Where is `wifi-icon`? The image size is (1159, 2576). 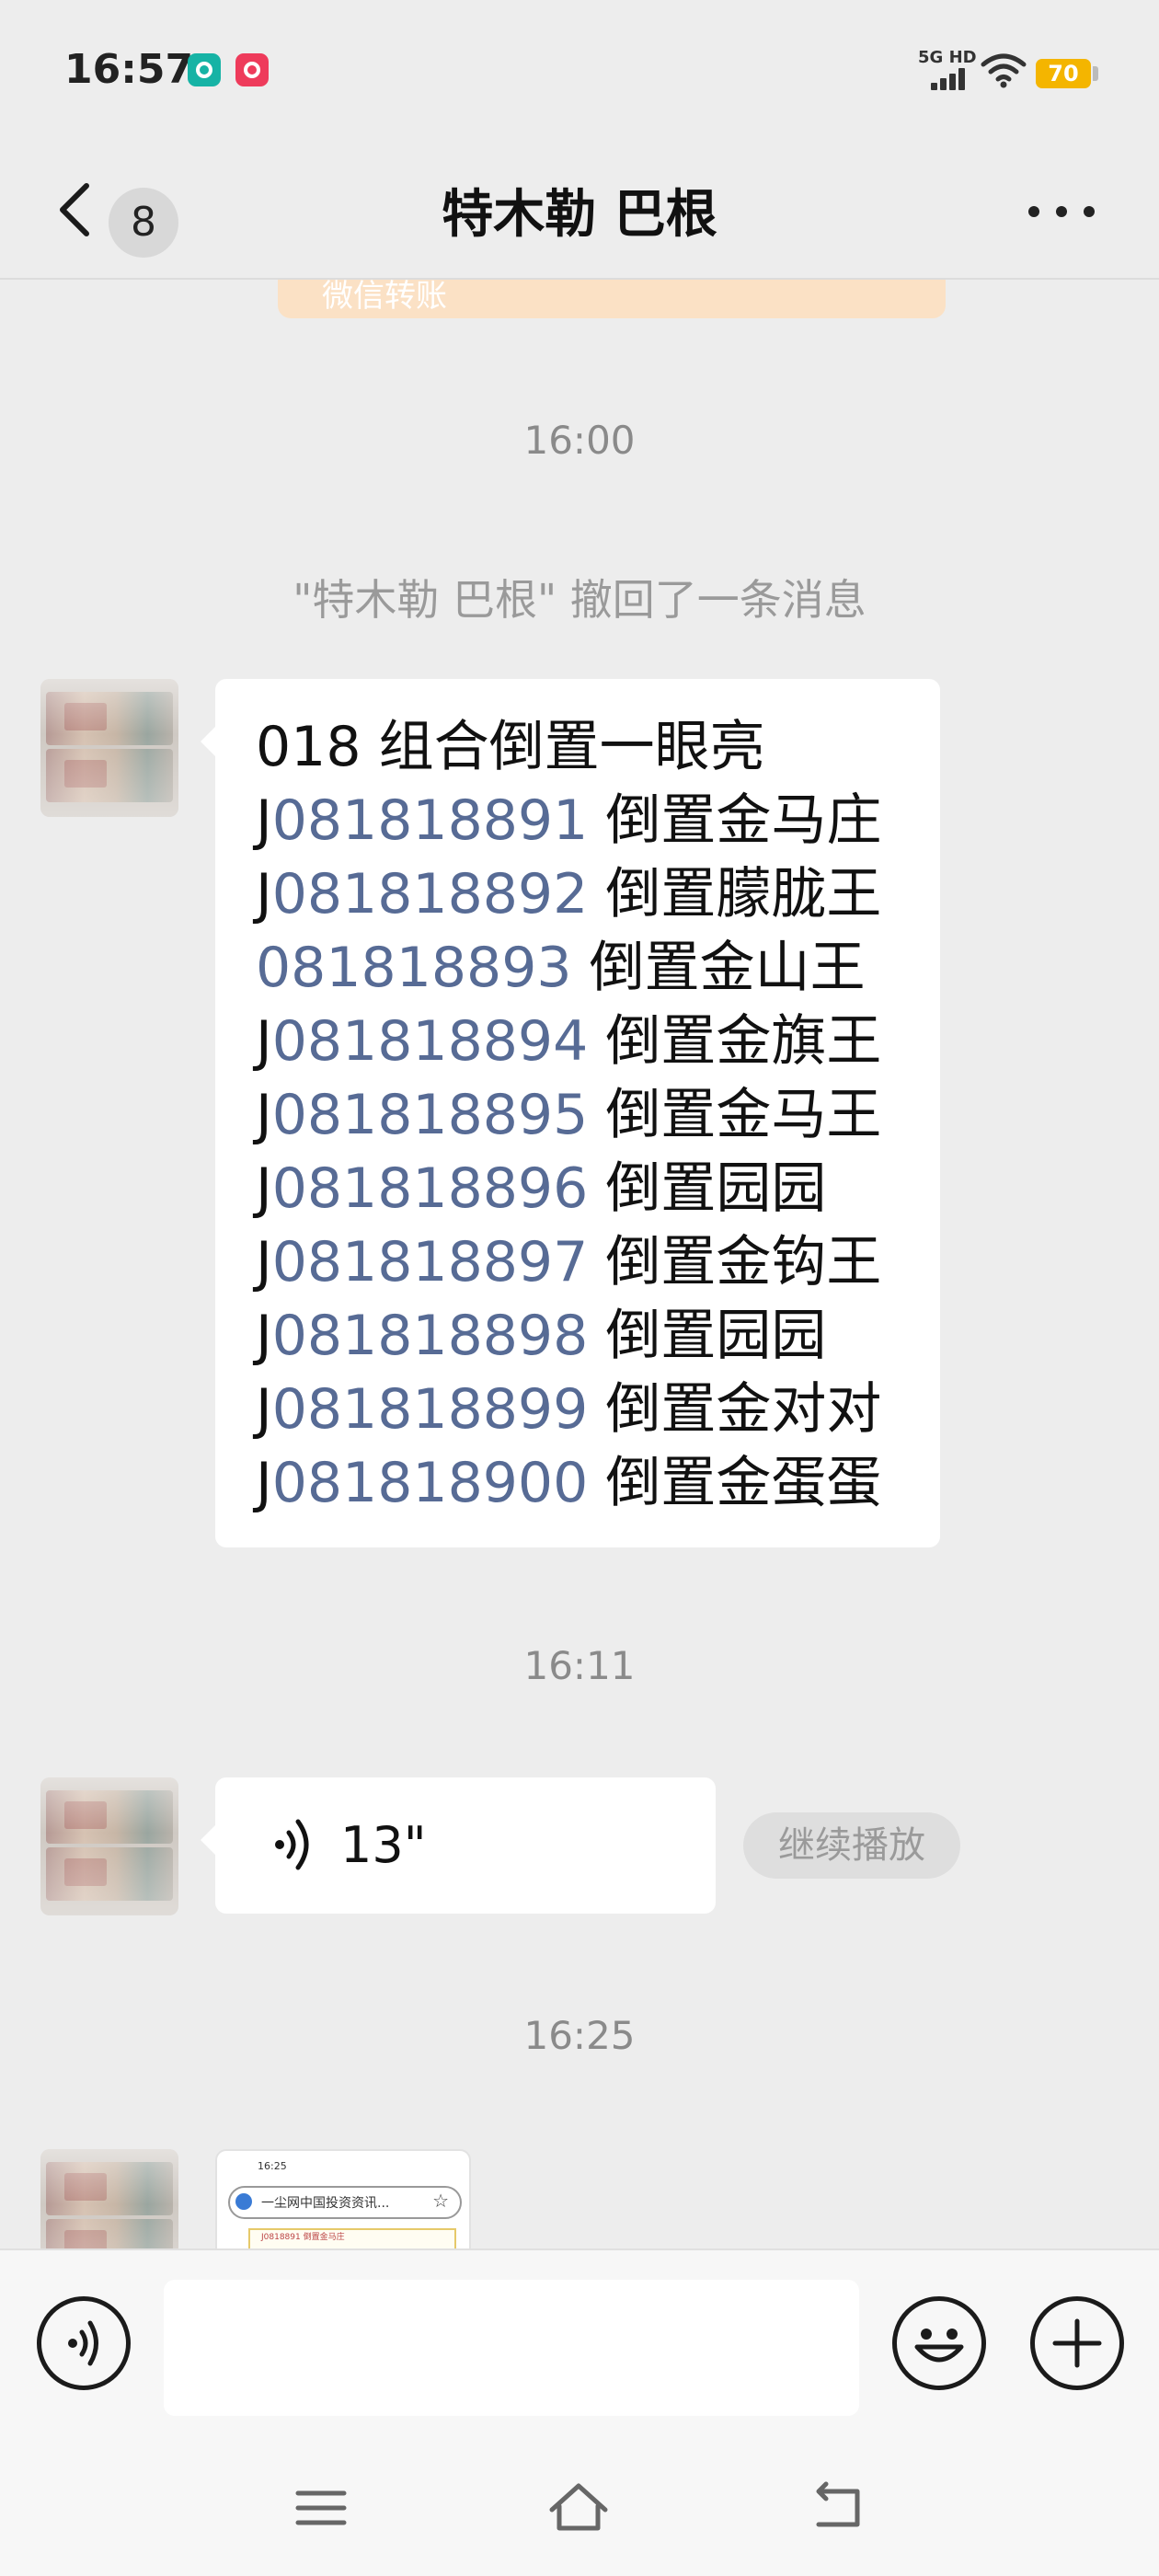
wifi-icon is located at coordinates (1004, 70).